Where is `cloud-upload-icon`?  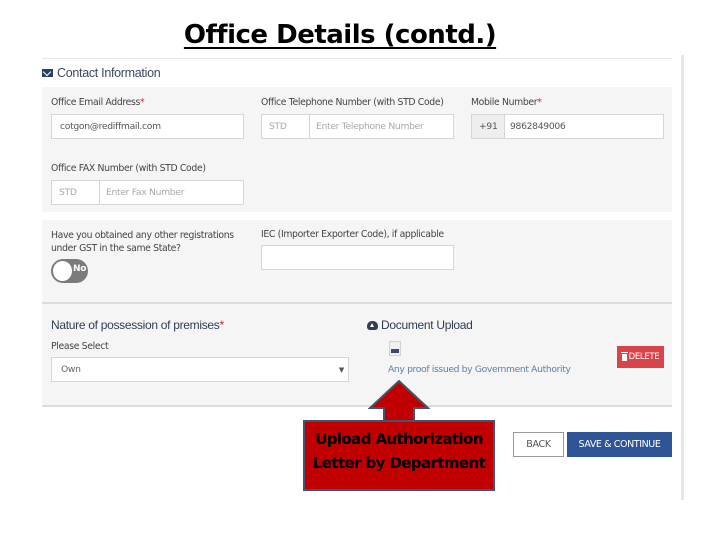 cloud-upload-icon is located at coordinates (372, 325).